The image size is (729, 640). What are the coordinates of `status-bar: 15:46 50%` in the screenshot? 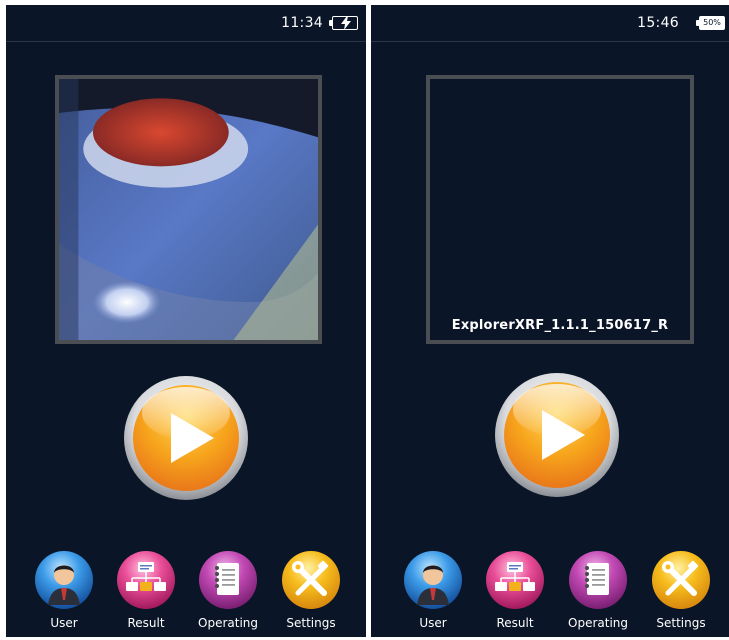 It's located at (550, 23).